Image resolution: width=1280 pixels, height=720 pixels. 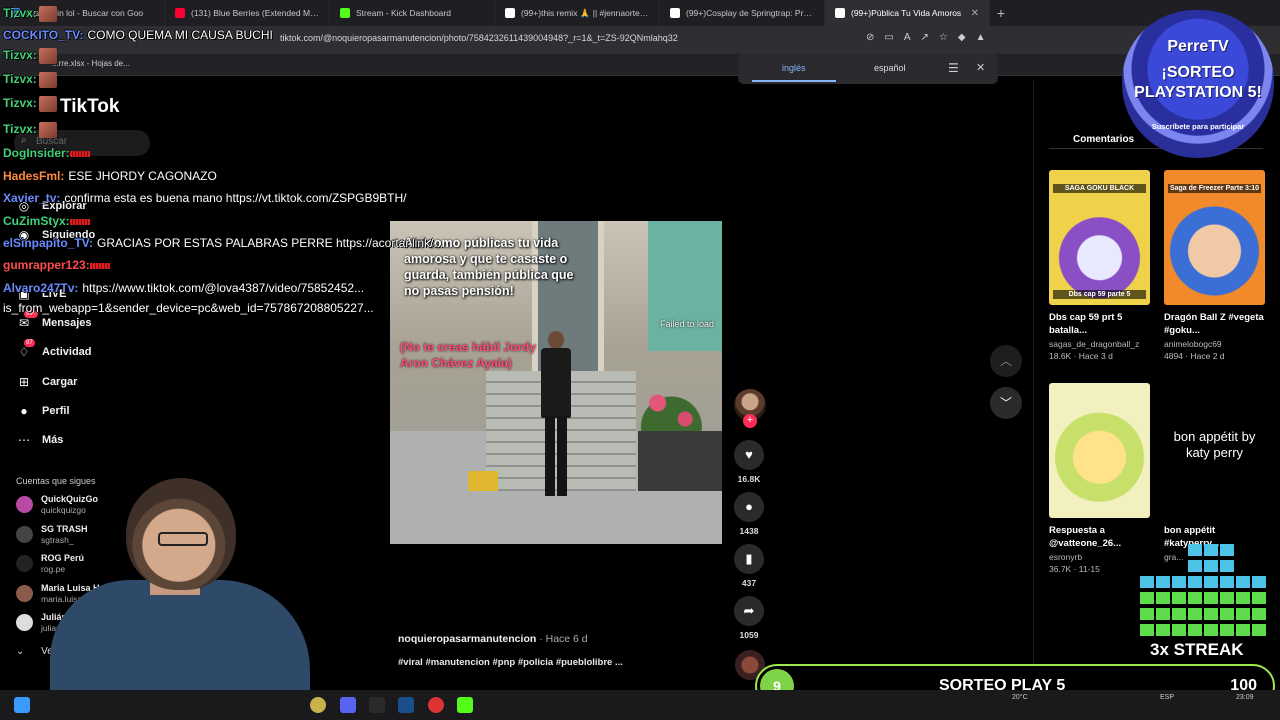 What do you see at coordinates (749, 462) in the screenshot?
I see `like-button: ♥ 16.8K` at bounding box center [749, 462].